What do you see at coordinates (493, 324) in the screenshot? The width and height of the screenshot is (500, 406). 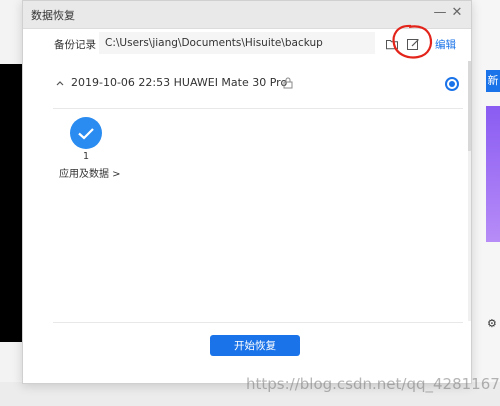 I see `gear-icon: ⚙` at bounding box center [493, 324].